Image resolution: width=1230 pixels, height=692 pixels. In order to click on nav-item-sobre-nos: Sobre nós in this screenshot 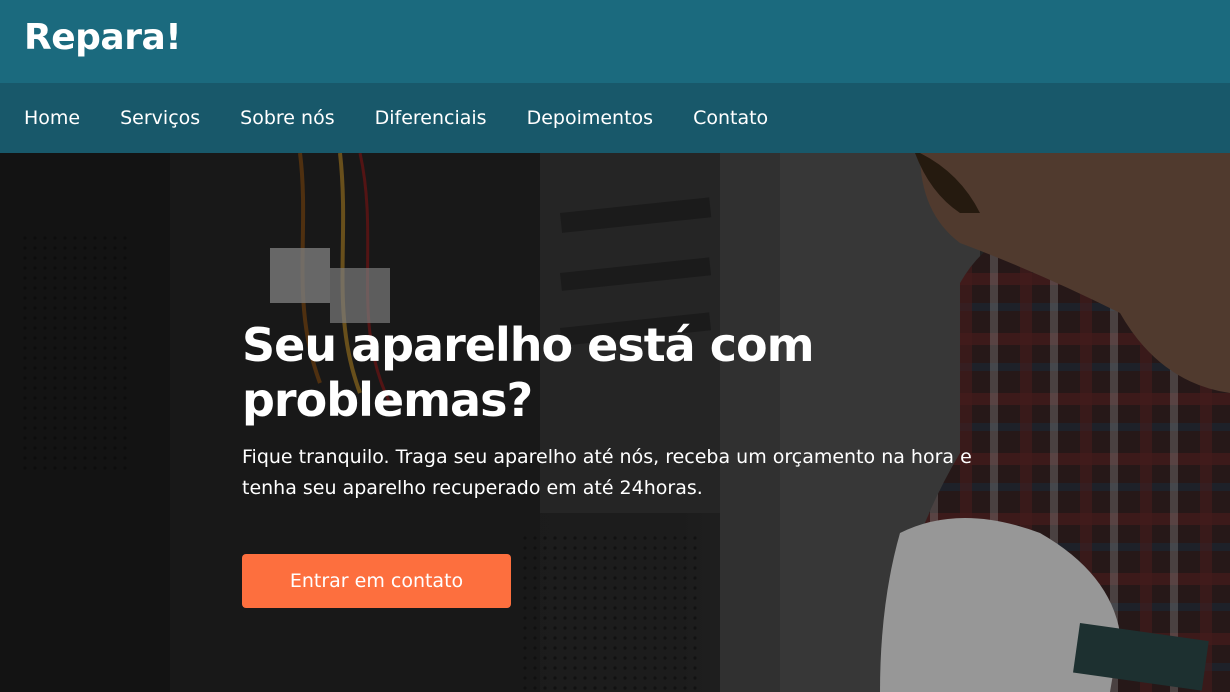, I will do `click(287, 118)`.